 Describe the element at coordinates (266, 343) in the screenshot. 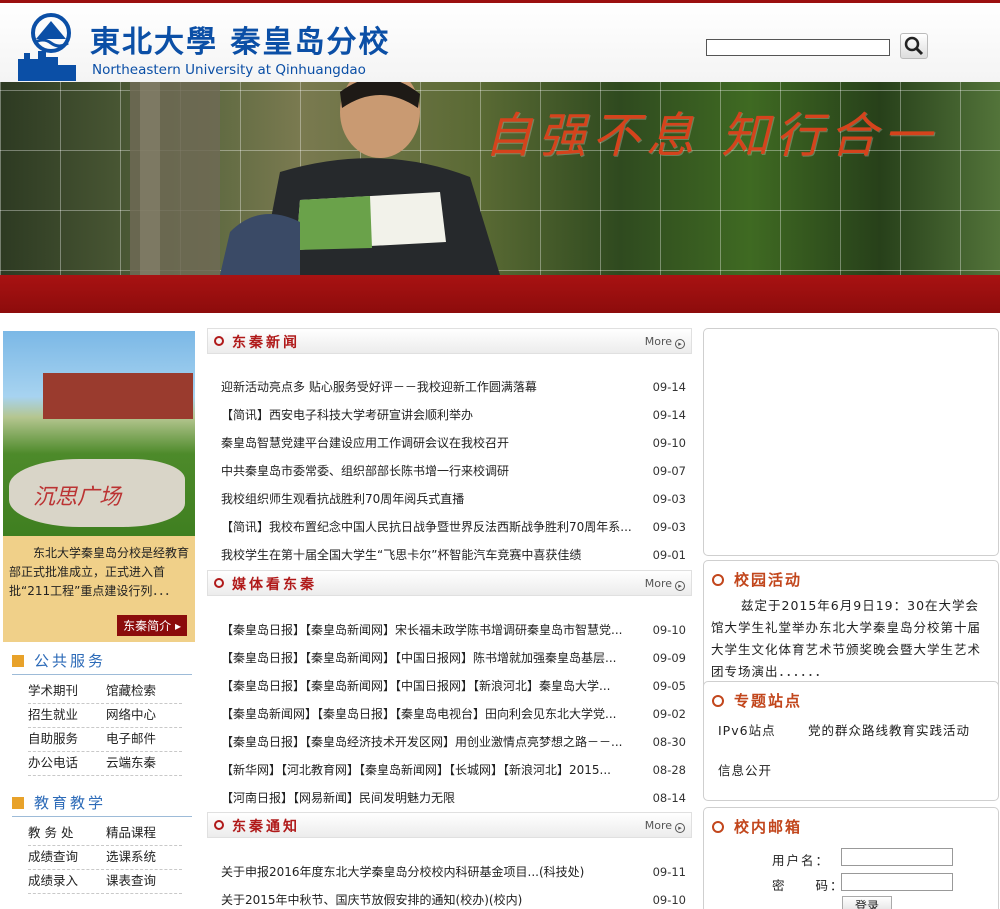

I see `news-title: 东秦新闻` at that location.